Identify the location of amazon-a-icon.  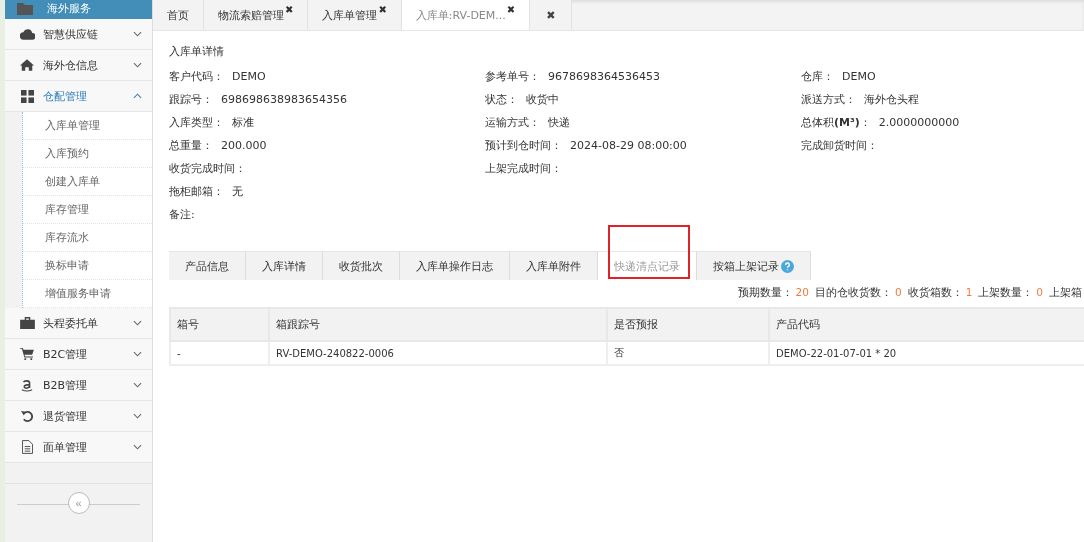
(27, 385).